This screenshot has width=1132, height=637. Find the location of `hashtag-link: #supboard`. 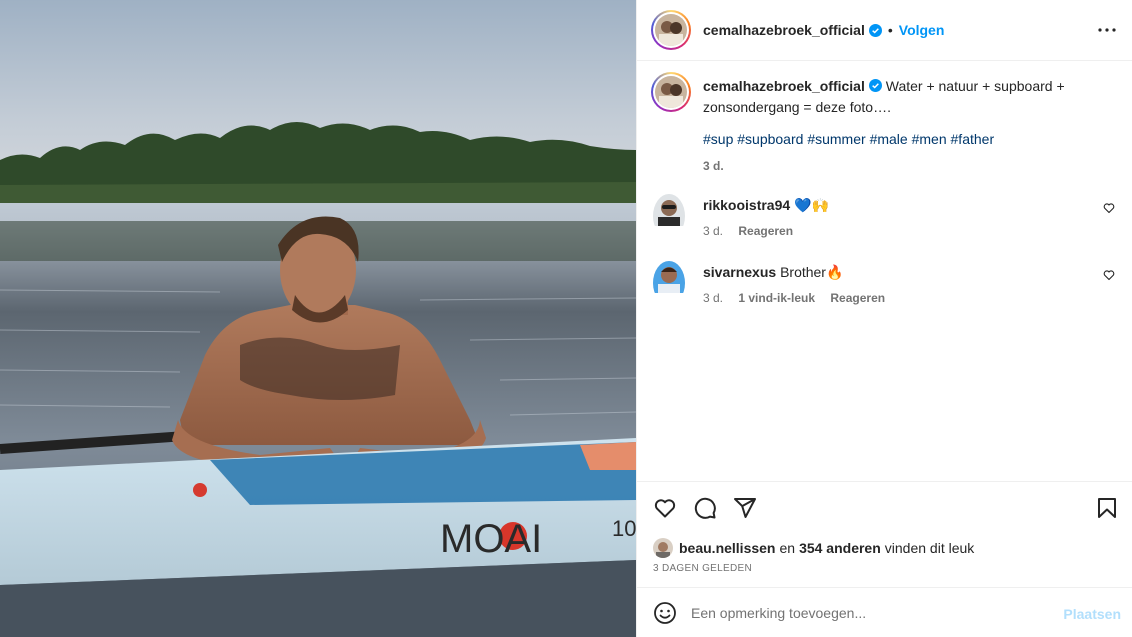

hashtag-link: #supboard is located at coordinates (770, 139).